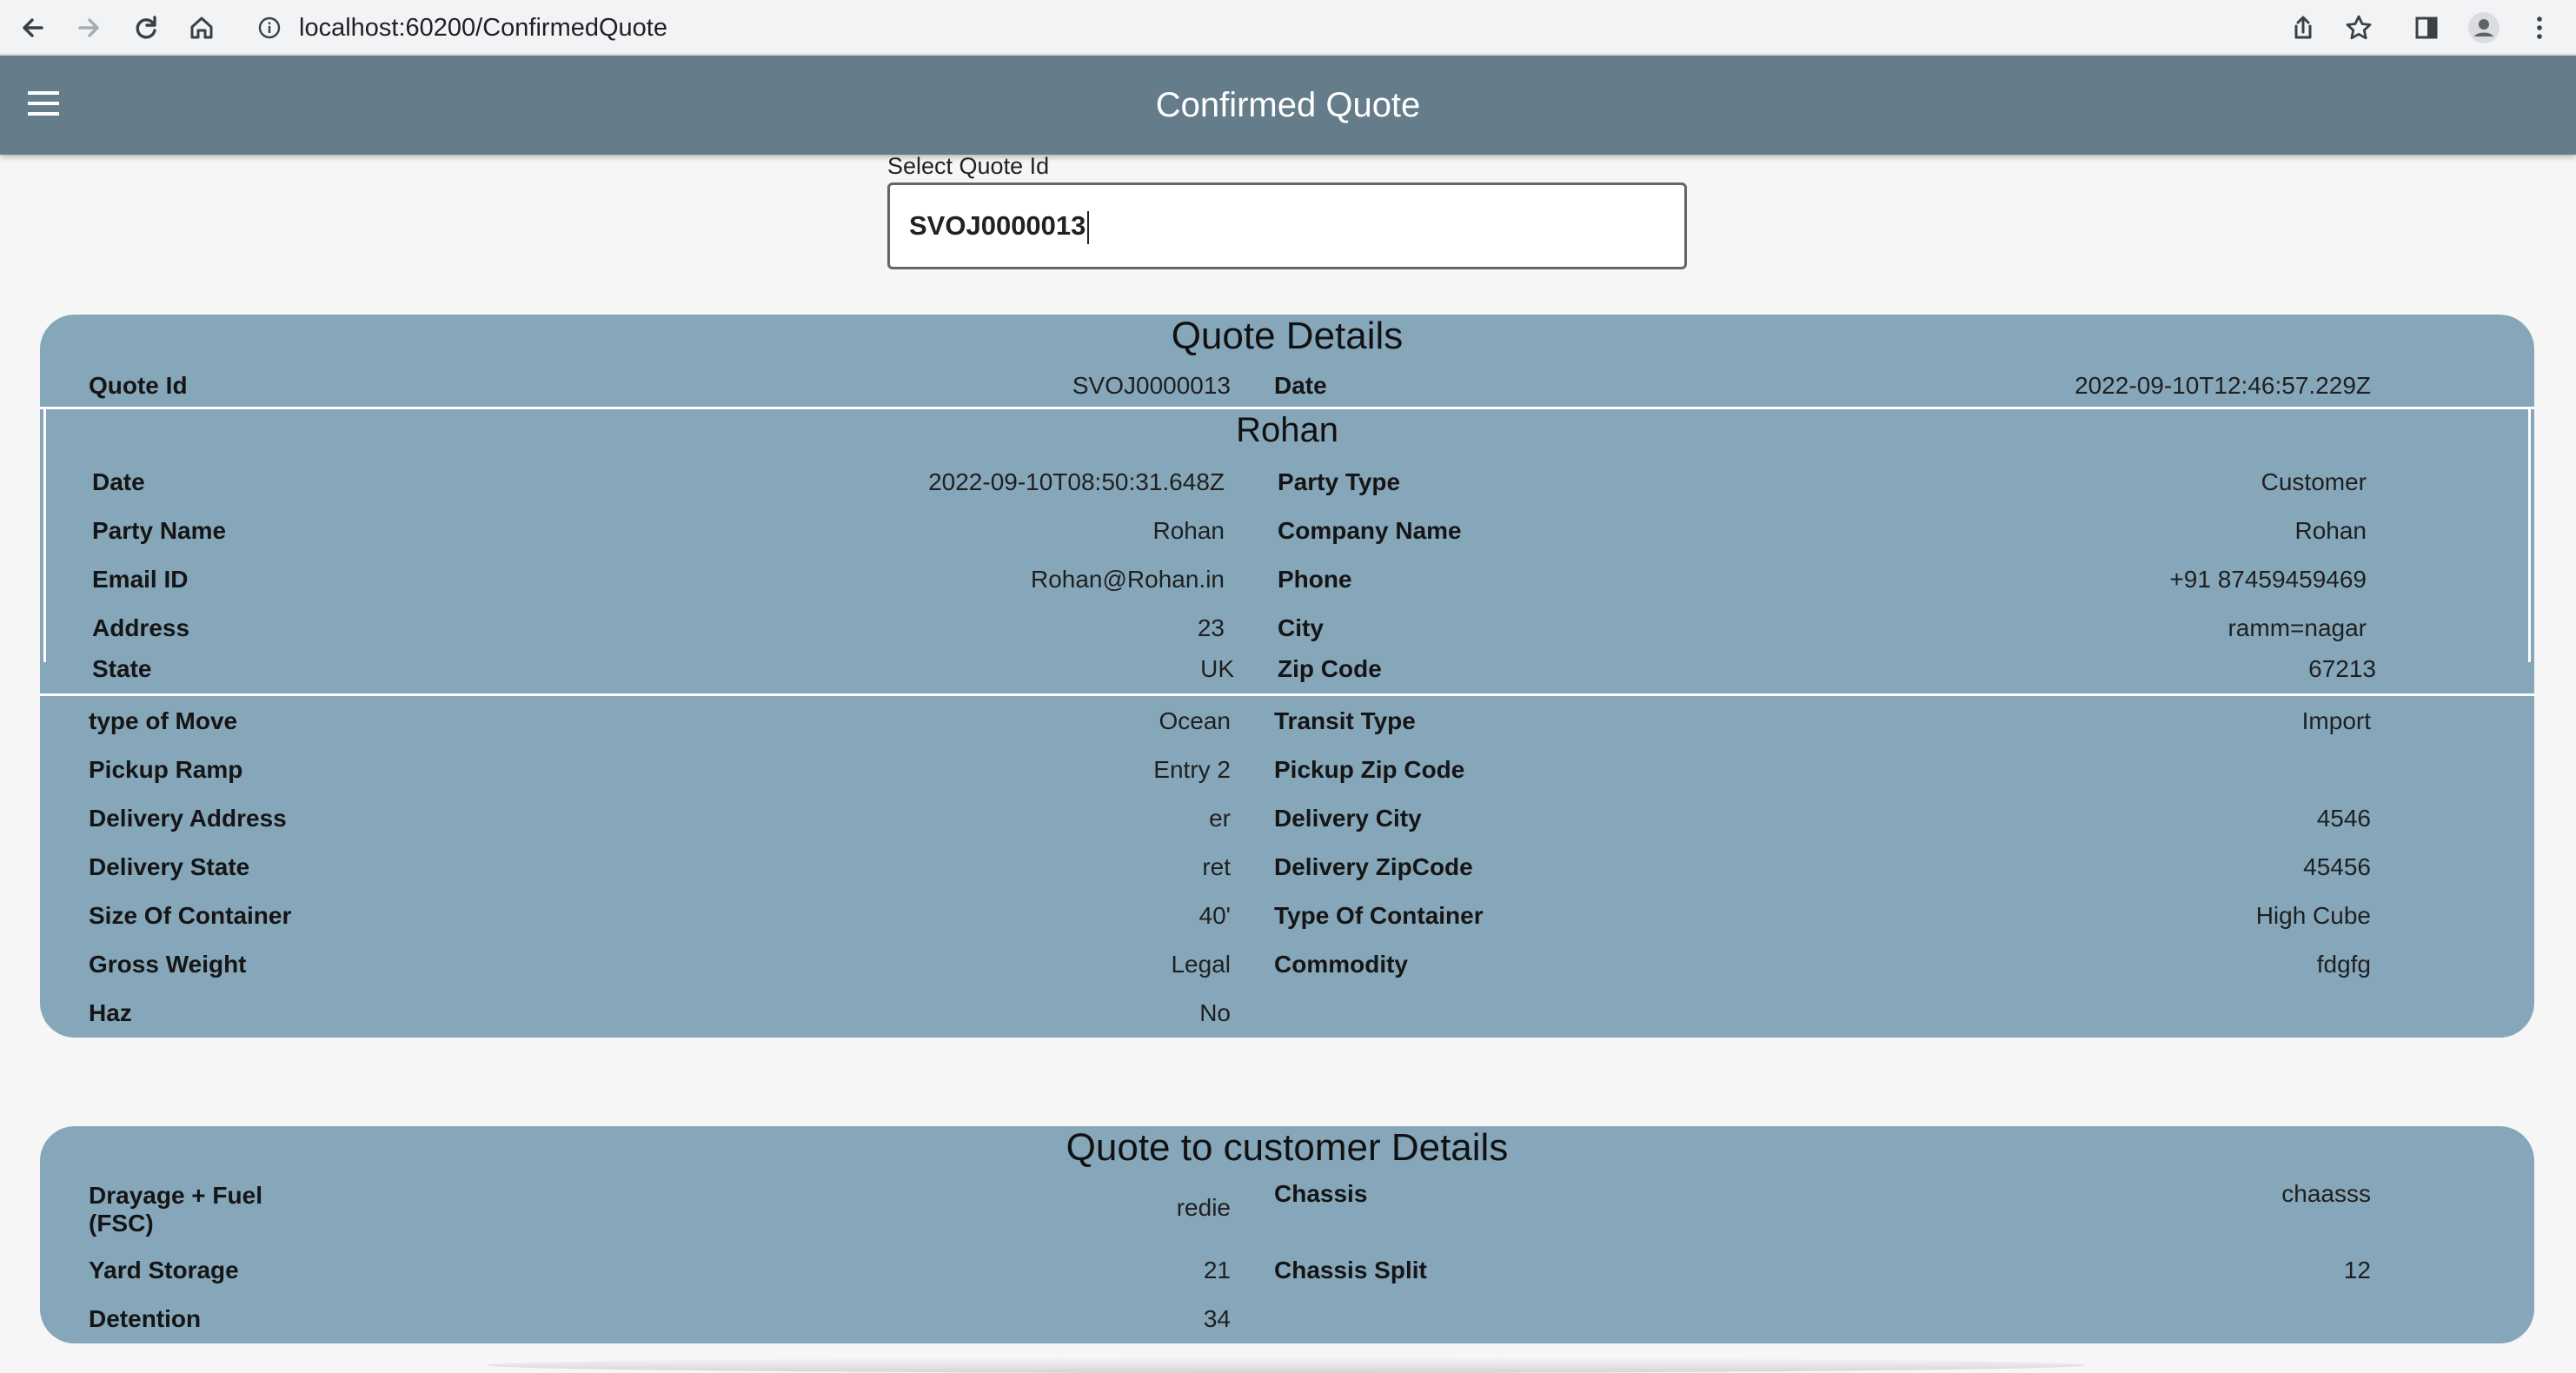 Image resolution: width=2576 pixels, height=1373 pixels. Describe the element at coordinates (483, 28) in the screenshot. I see `url-text: localhost:60200/ConfirmedQuote` at that location.